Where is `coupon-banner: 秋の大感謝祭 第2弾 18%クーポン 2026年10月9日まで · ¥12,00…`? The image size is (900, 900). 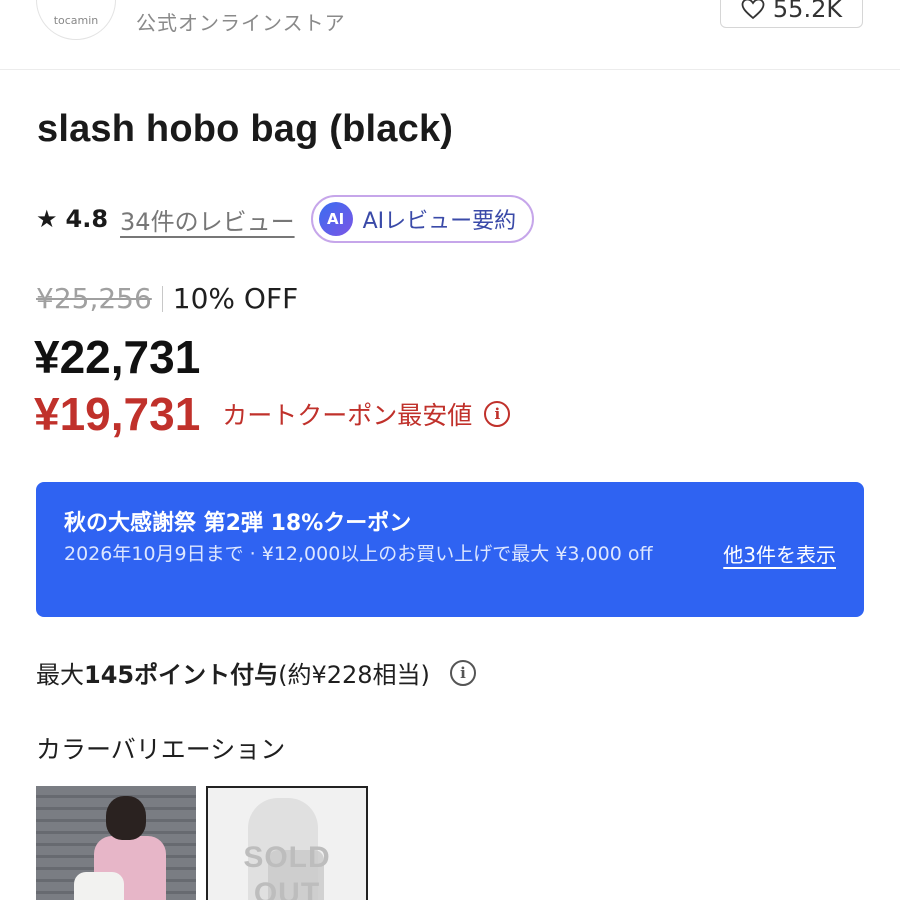 coupon-banner: 秋の大感謝祭 第2弾 18%クーポン 2026年10月9日まで · ¥12,00… is located at coordinates (450, 549).